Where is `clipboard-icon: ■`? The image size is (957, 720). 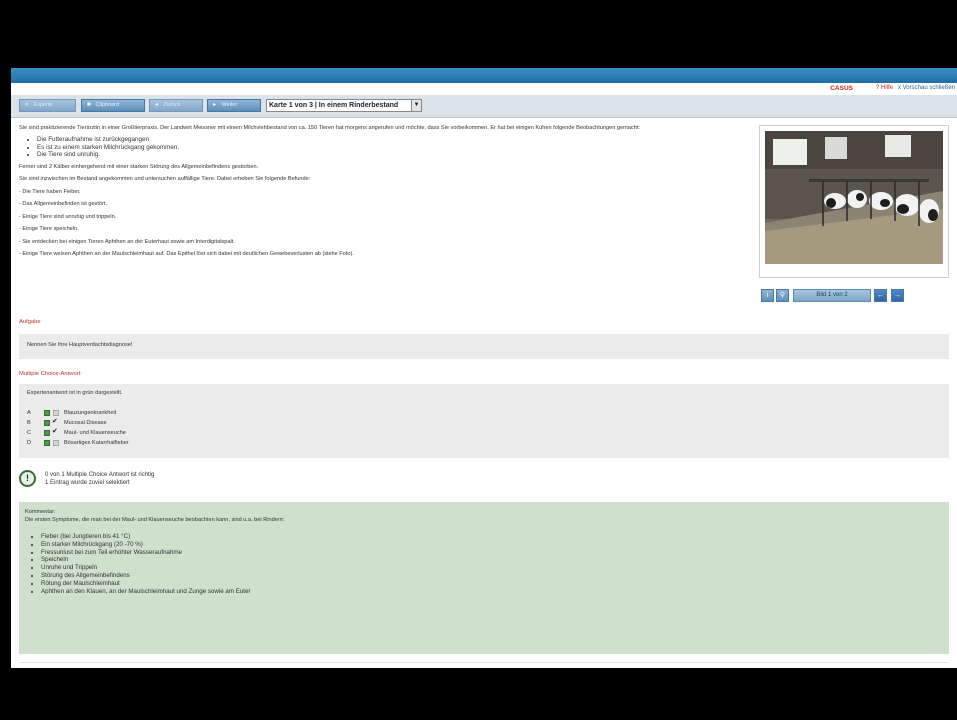
clipboard-icon: ■ is located at coordinates (89, 105).